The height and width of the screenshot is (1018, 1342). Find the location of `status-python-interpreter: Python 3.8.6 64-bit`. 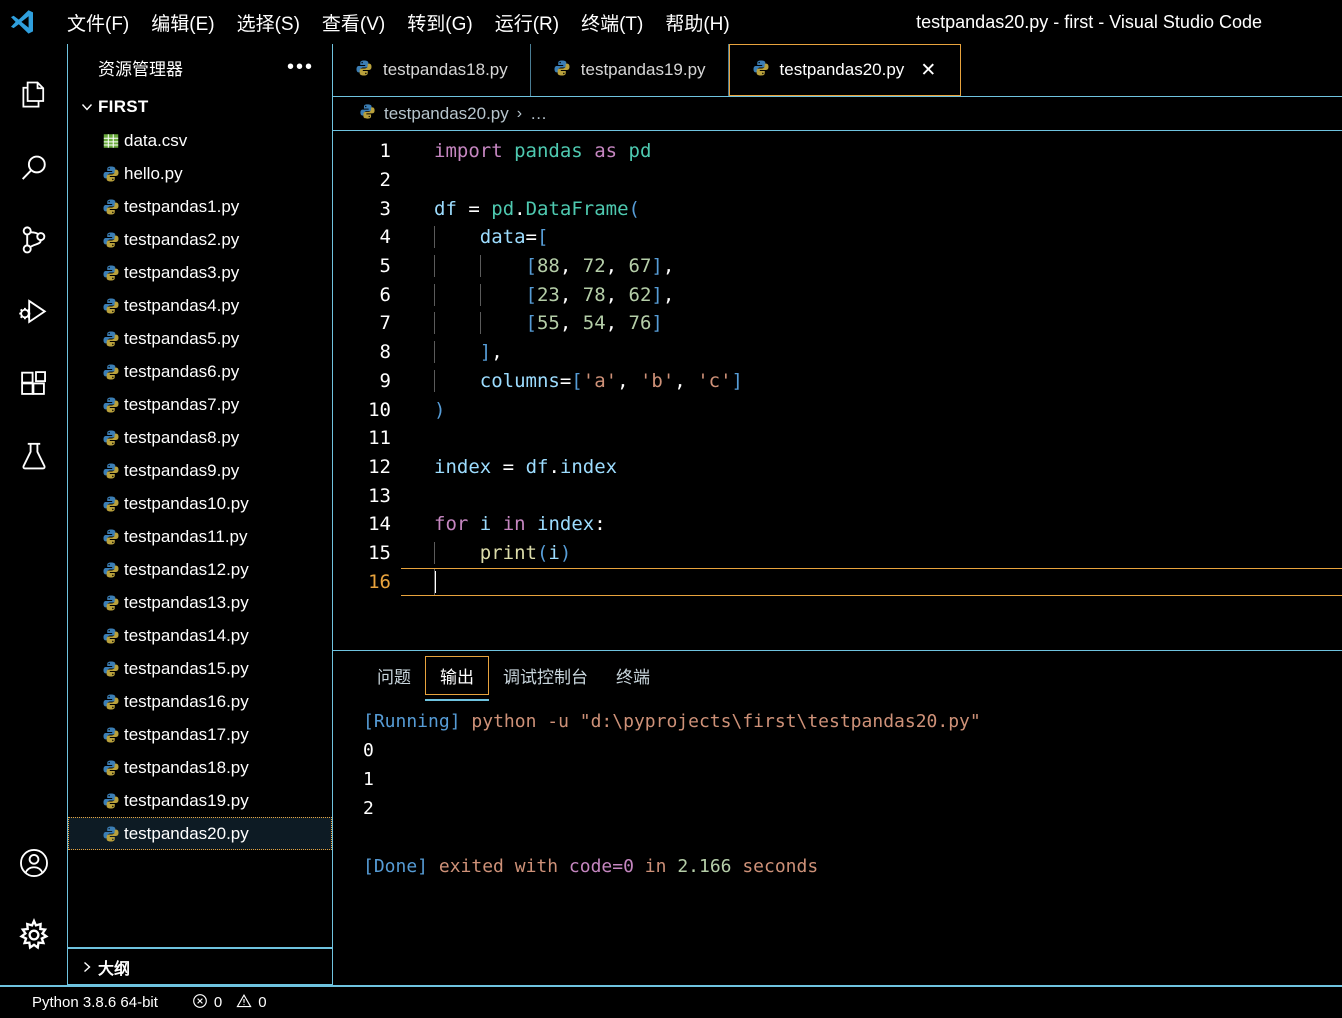

status-python-interpreter: Python 3.8.6 64-bit is located at coordinates (95, 1002).